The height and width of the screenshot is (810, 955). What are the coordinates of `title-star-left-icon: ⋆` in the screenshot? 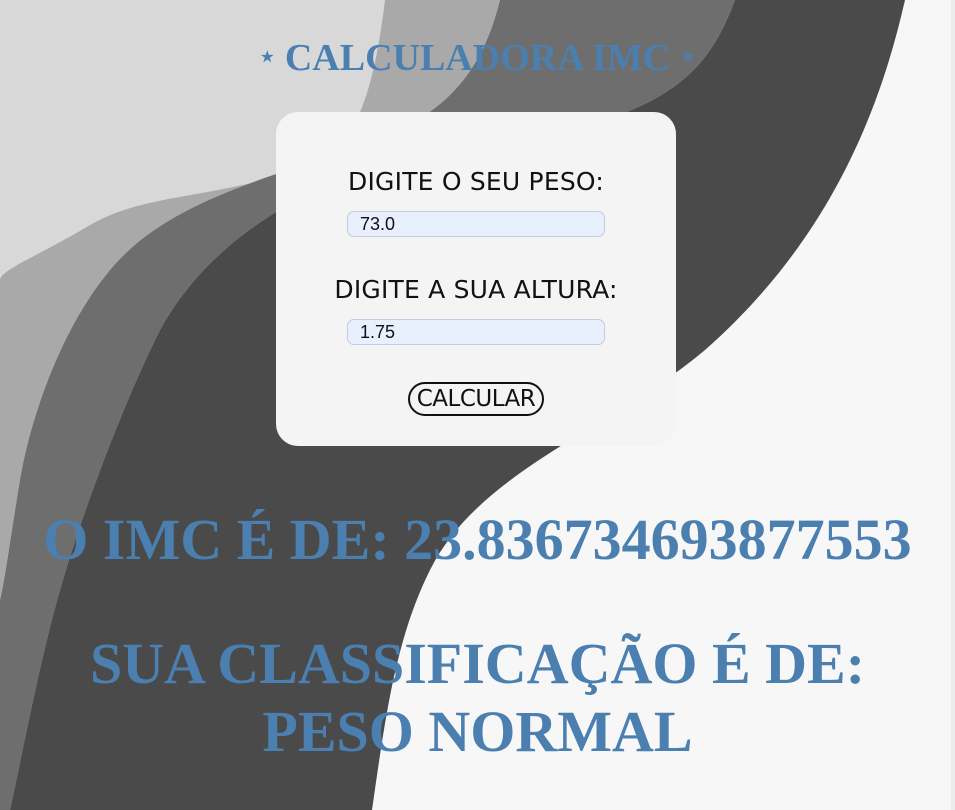 It's located at (267, 56).